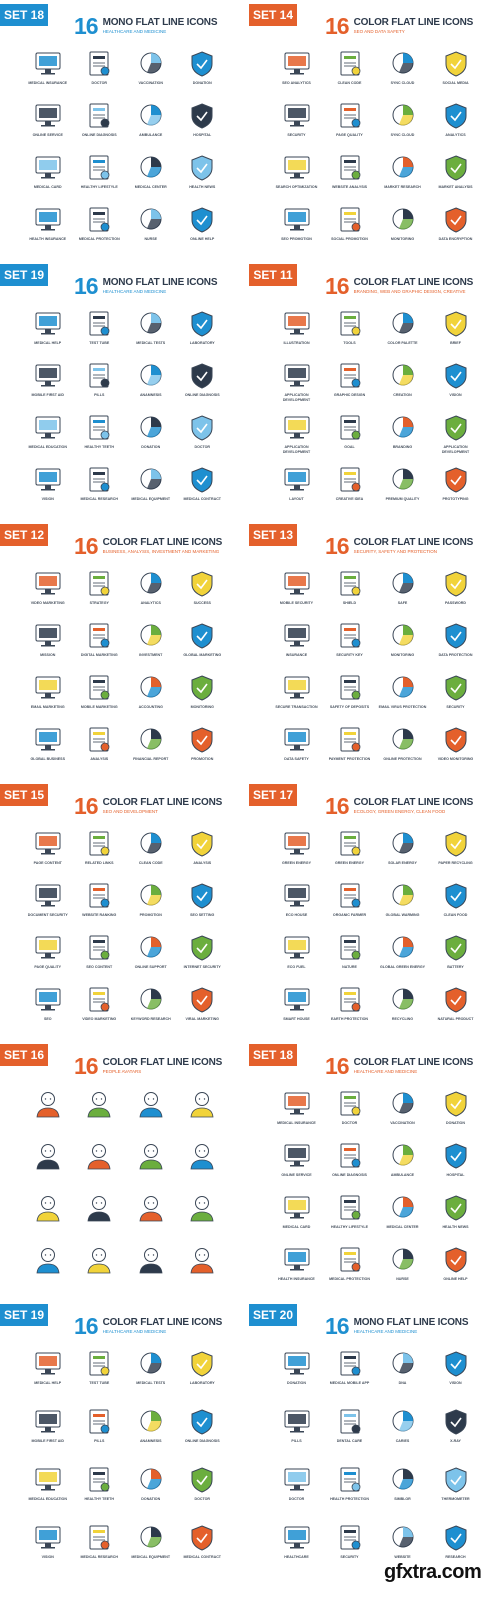 Image resolution: width=500 pixels, height=1600 pixels. Describe the element at coordinates (455, 122) in the screenshot. I see `icon-item: ANALYTICS` at that location.